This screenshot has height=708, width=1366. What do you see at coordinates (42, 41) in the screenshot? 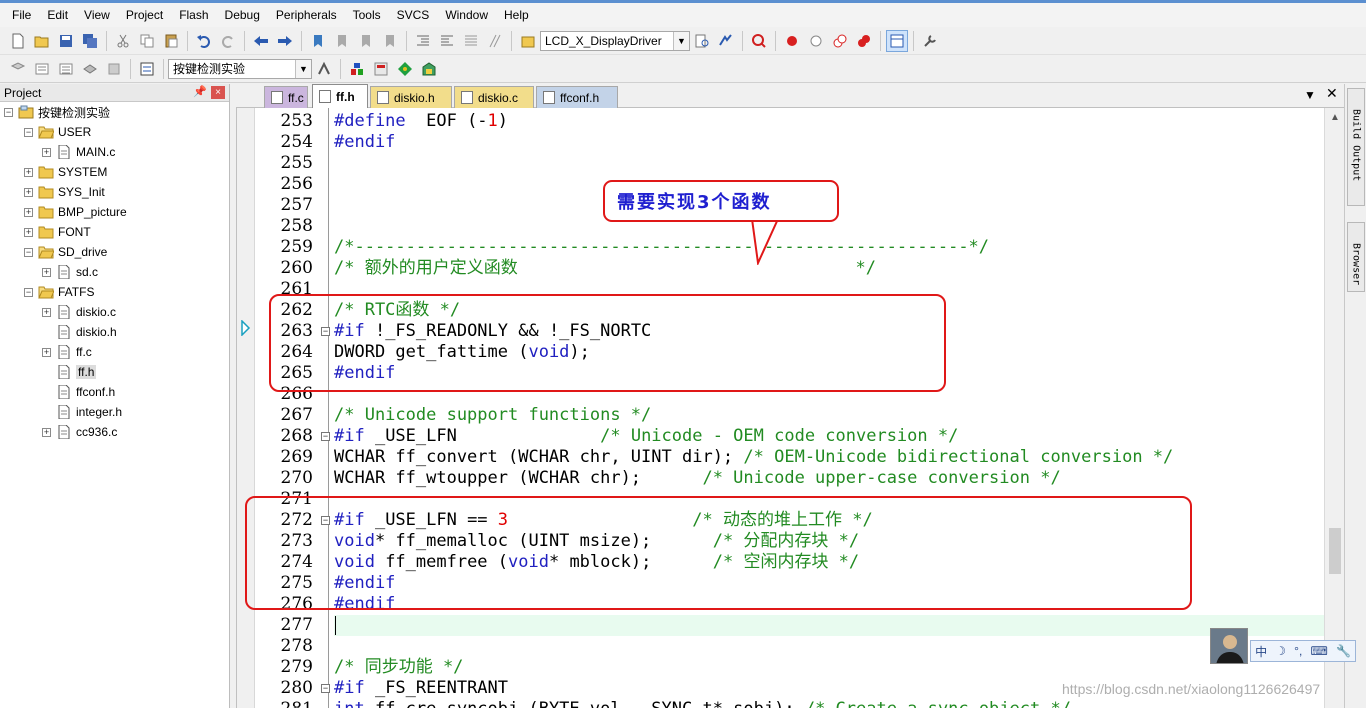
I see `open-folder-icon` at bounding box center [42, 41].